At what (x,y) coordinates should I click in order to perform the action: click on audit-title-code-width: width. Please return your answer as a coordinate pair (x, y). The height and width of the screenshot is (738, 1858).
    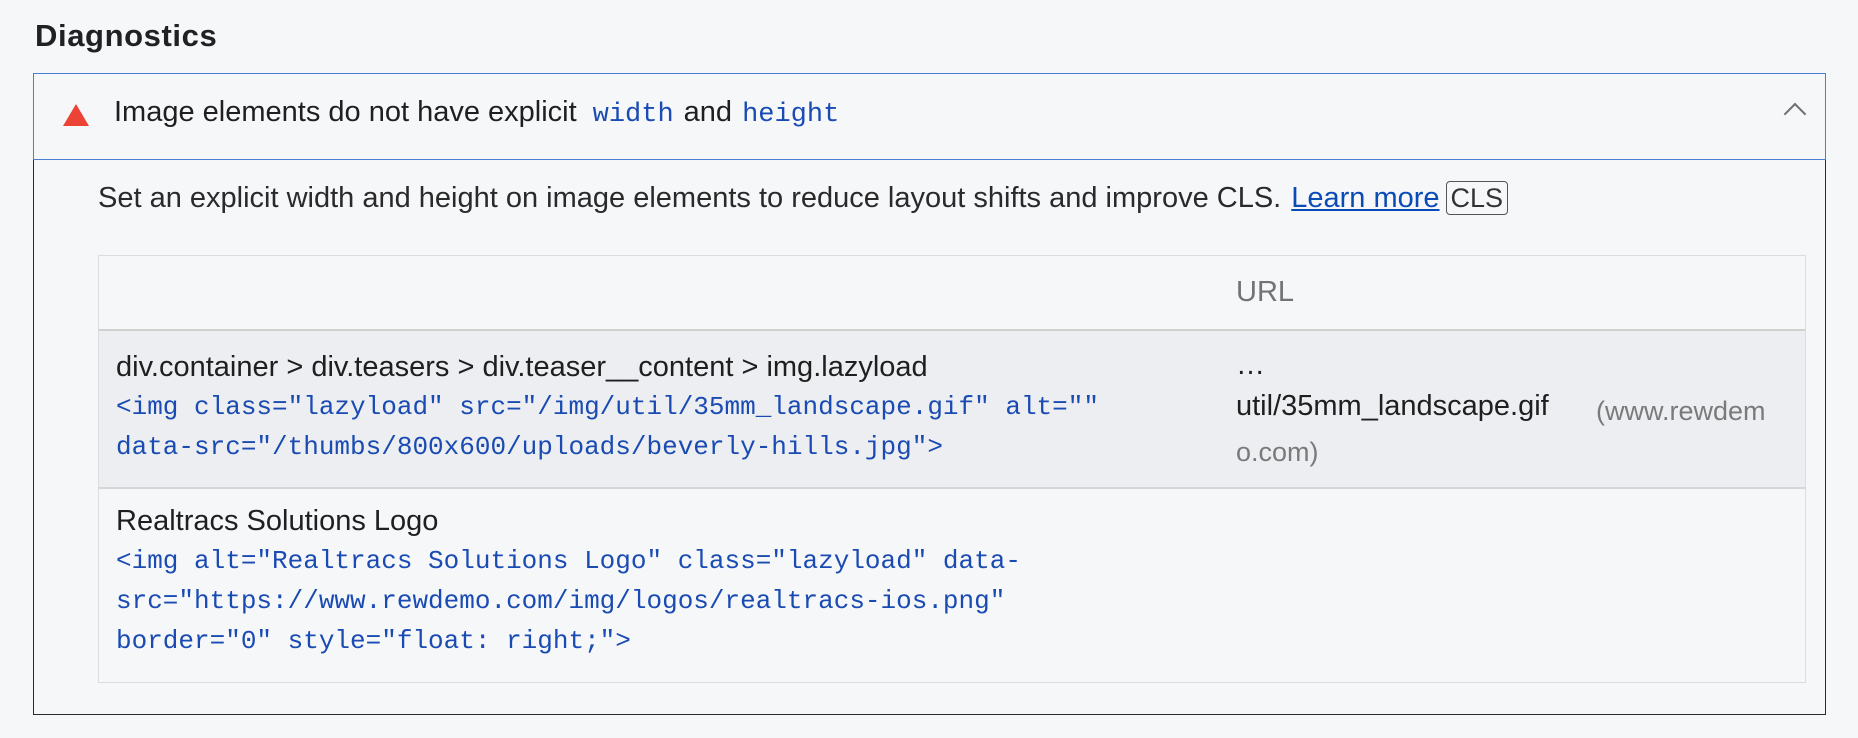
    Looking at the image, I should click on (633, 115).